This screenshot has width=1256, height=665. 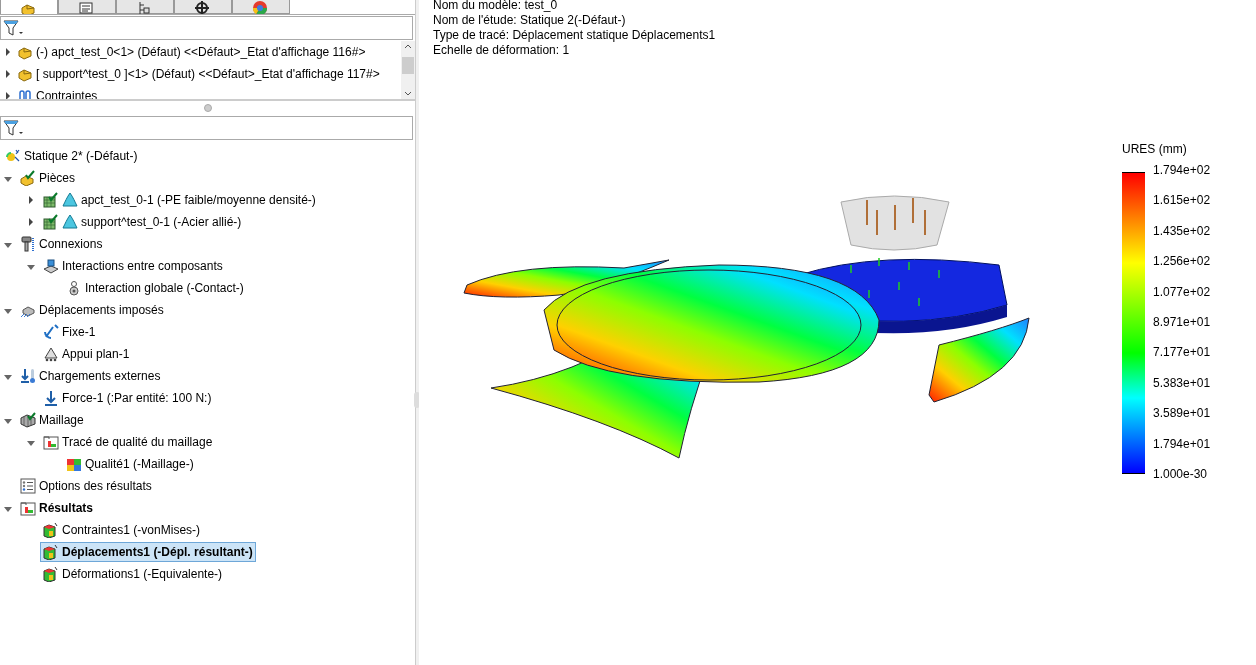 I want to click on plot-info-line: Nom de l'étude: Statique 2(-Défaut-), so click(x=530, y=20).